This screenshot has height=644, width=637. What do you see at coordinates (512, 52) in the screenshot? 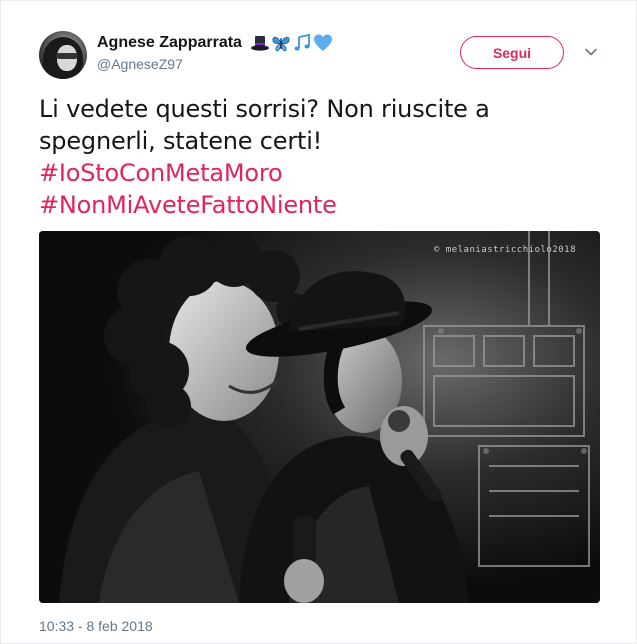
I see `follow-button: Segui` at bounding box center [512, 52].